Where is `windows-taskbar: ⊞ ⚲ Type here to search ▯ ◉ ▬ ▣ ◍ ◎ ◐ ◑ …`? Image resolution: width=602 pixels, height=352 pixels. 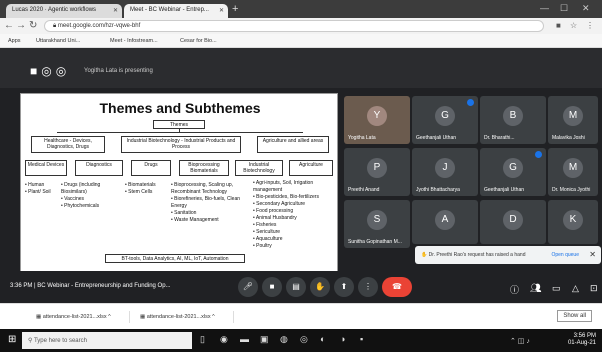
windows-taskbar: ⊞ ⚲ Type here to search ▯ ◉ ▬ ▣ ◍ ◎ ◐ ◑ … is located at coordinates (301, 340).